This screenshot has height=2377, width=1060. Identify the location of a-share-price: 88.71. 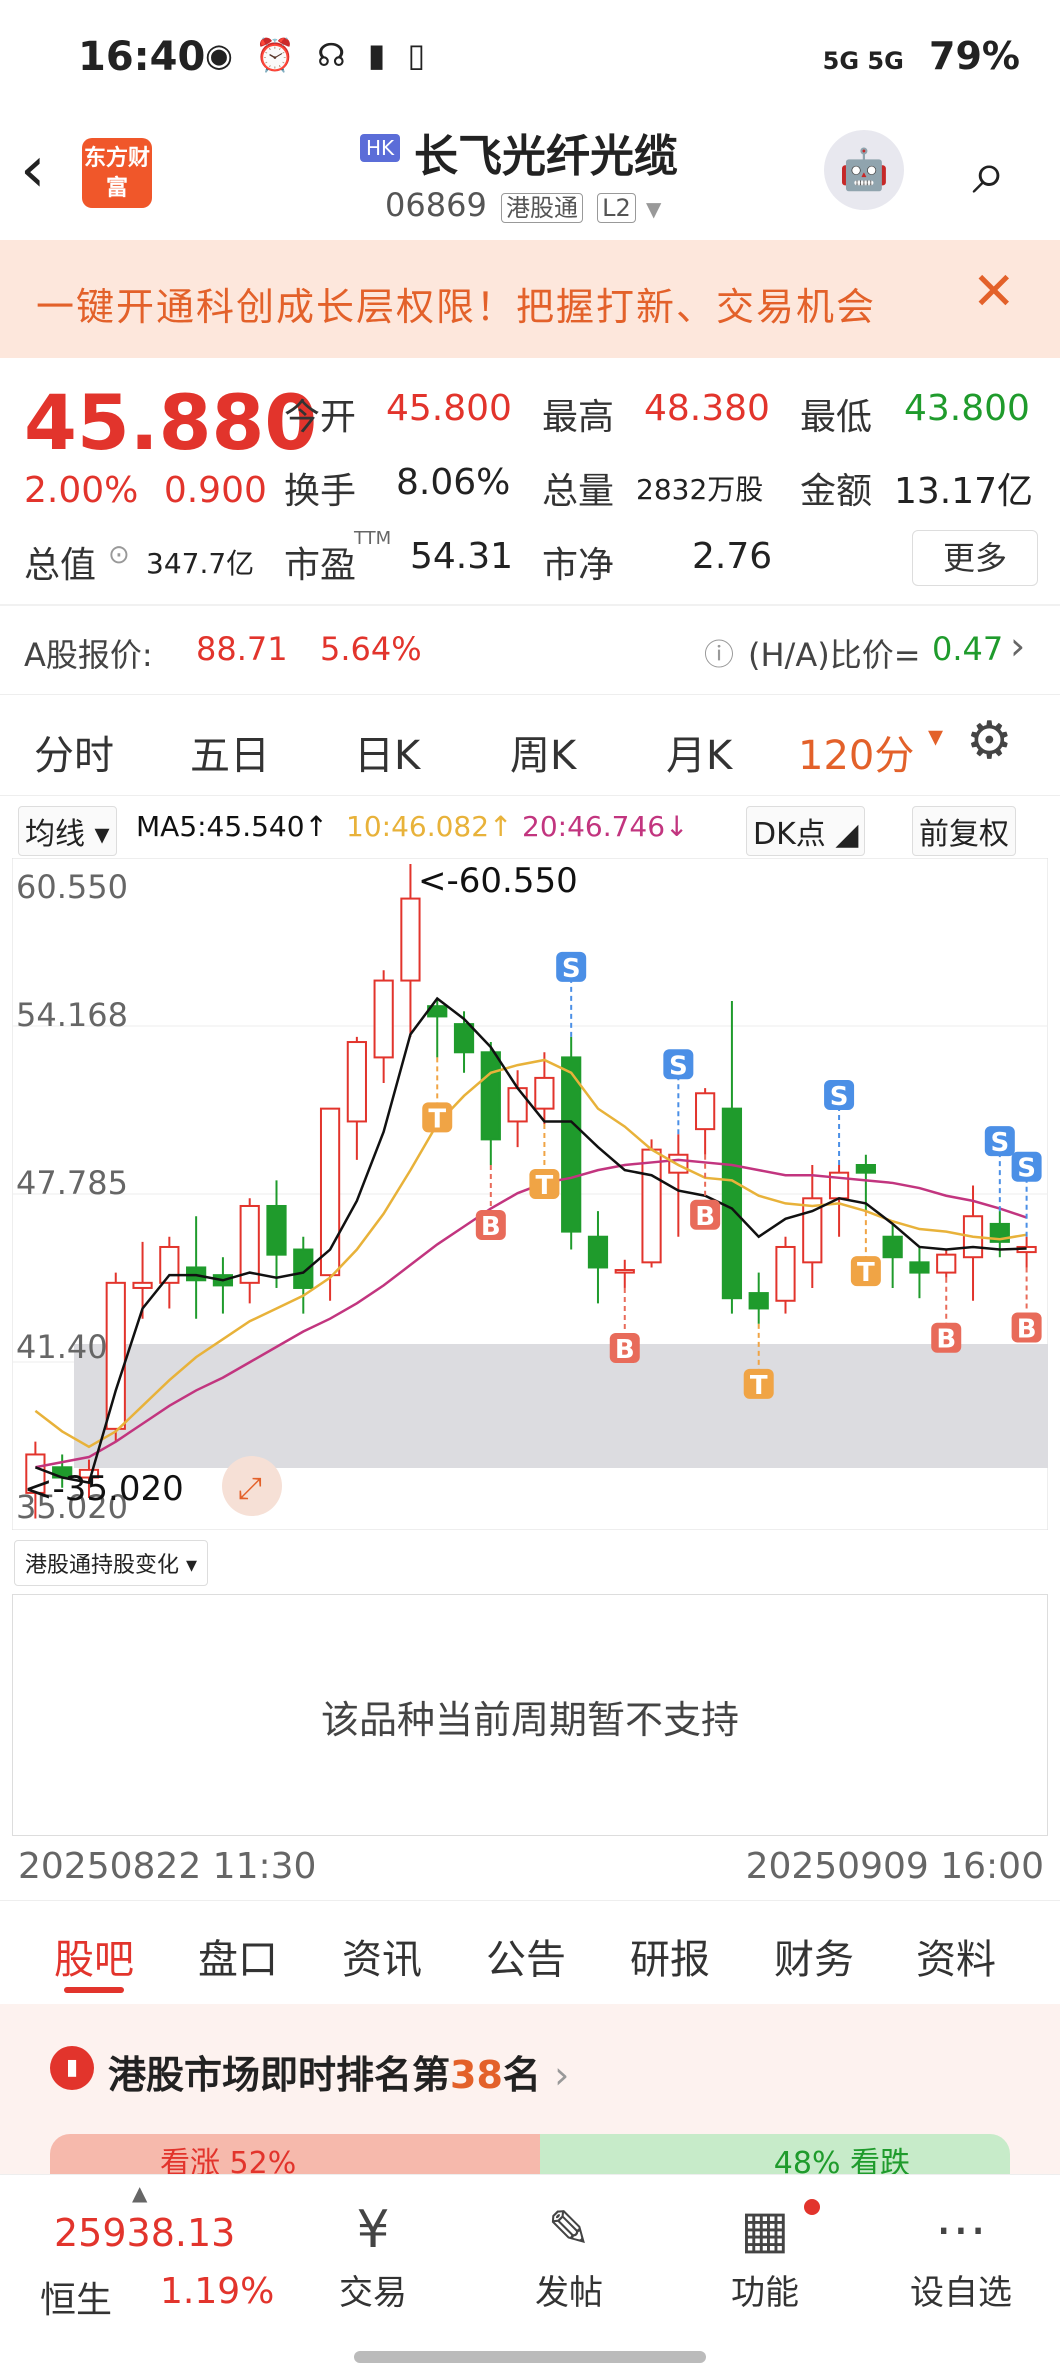
(242, 649).